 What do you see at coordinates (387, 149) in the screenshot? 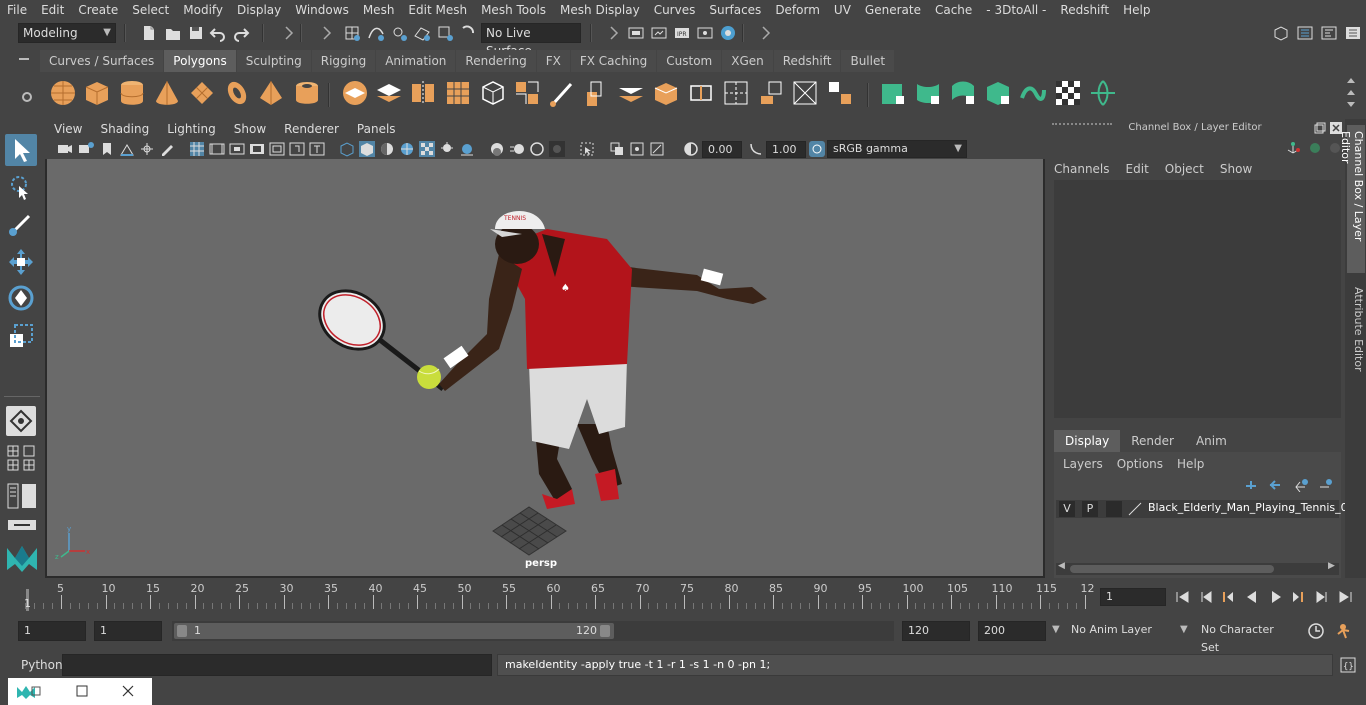
I see `default-material-icon` at bounding box center [387, 149].